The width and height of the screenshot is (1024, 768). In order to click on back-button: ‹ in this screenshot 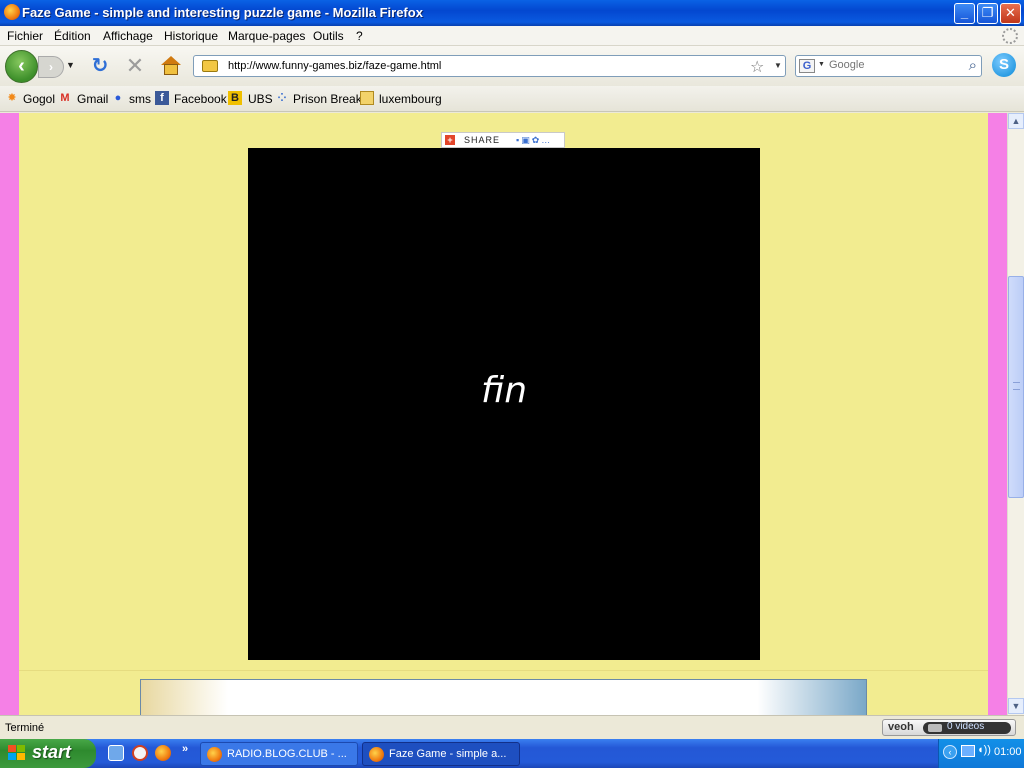, I will do `click(21, 66)`.